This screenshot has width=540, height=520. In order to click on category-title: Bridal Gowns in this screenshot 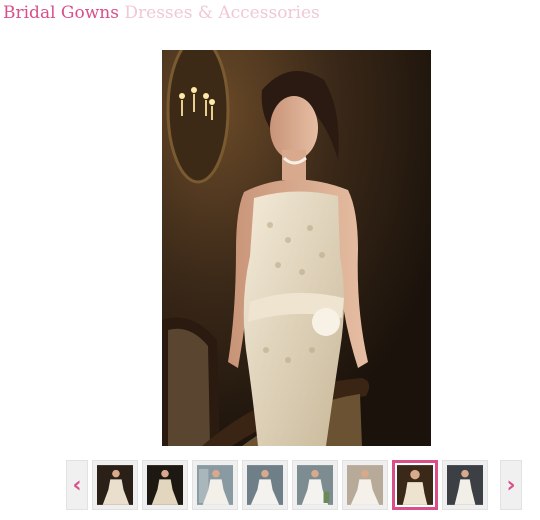, I will do `click(61, 13)`.